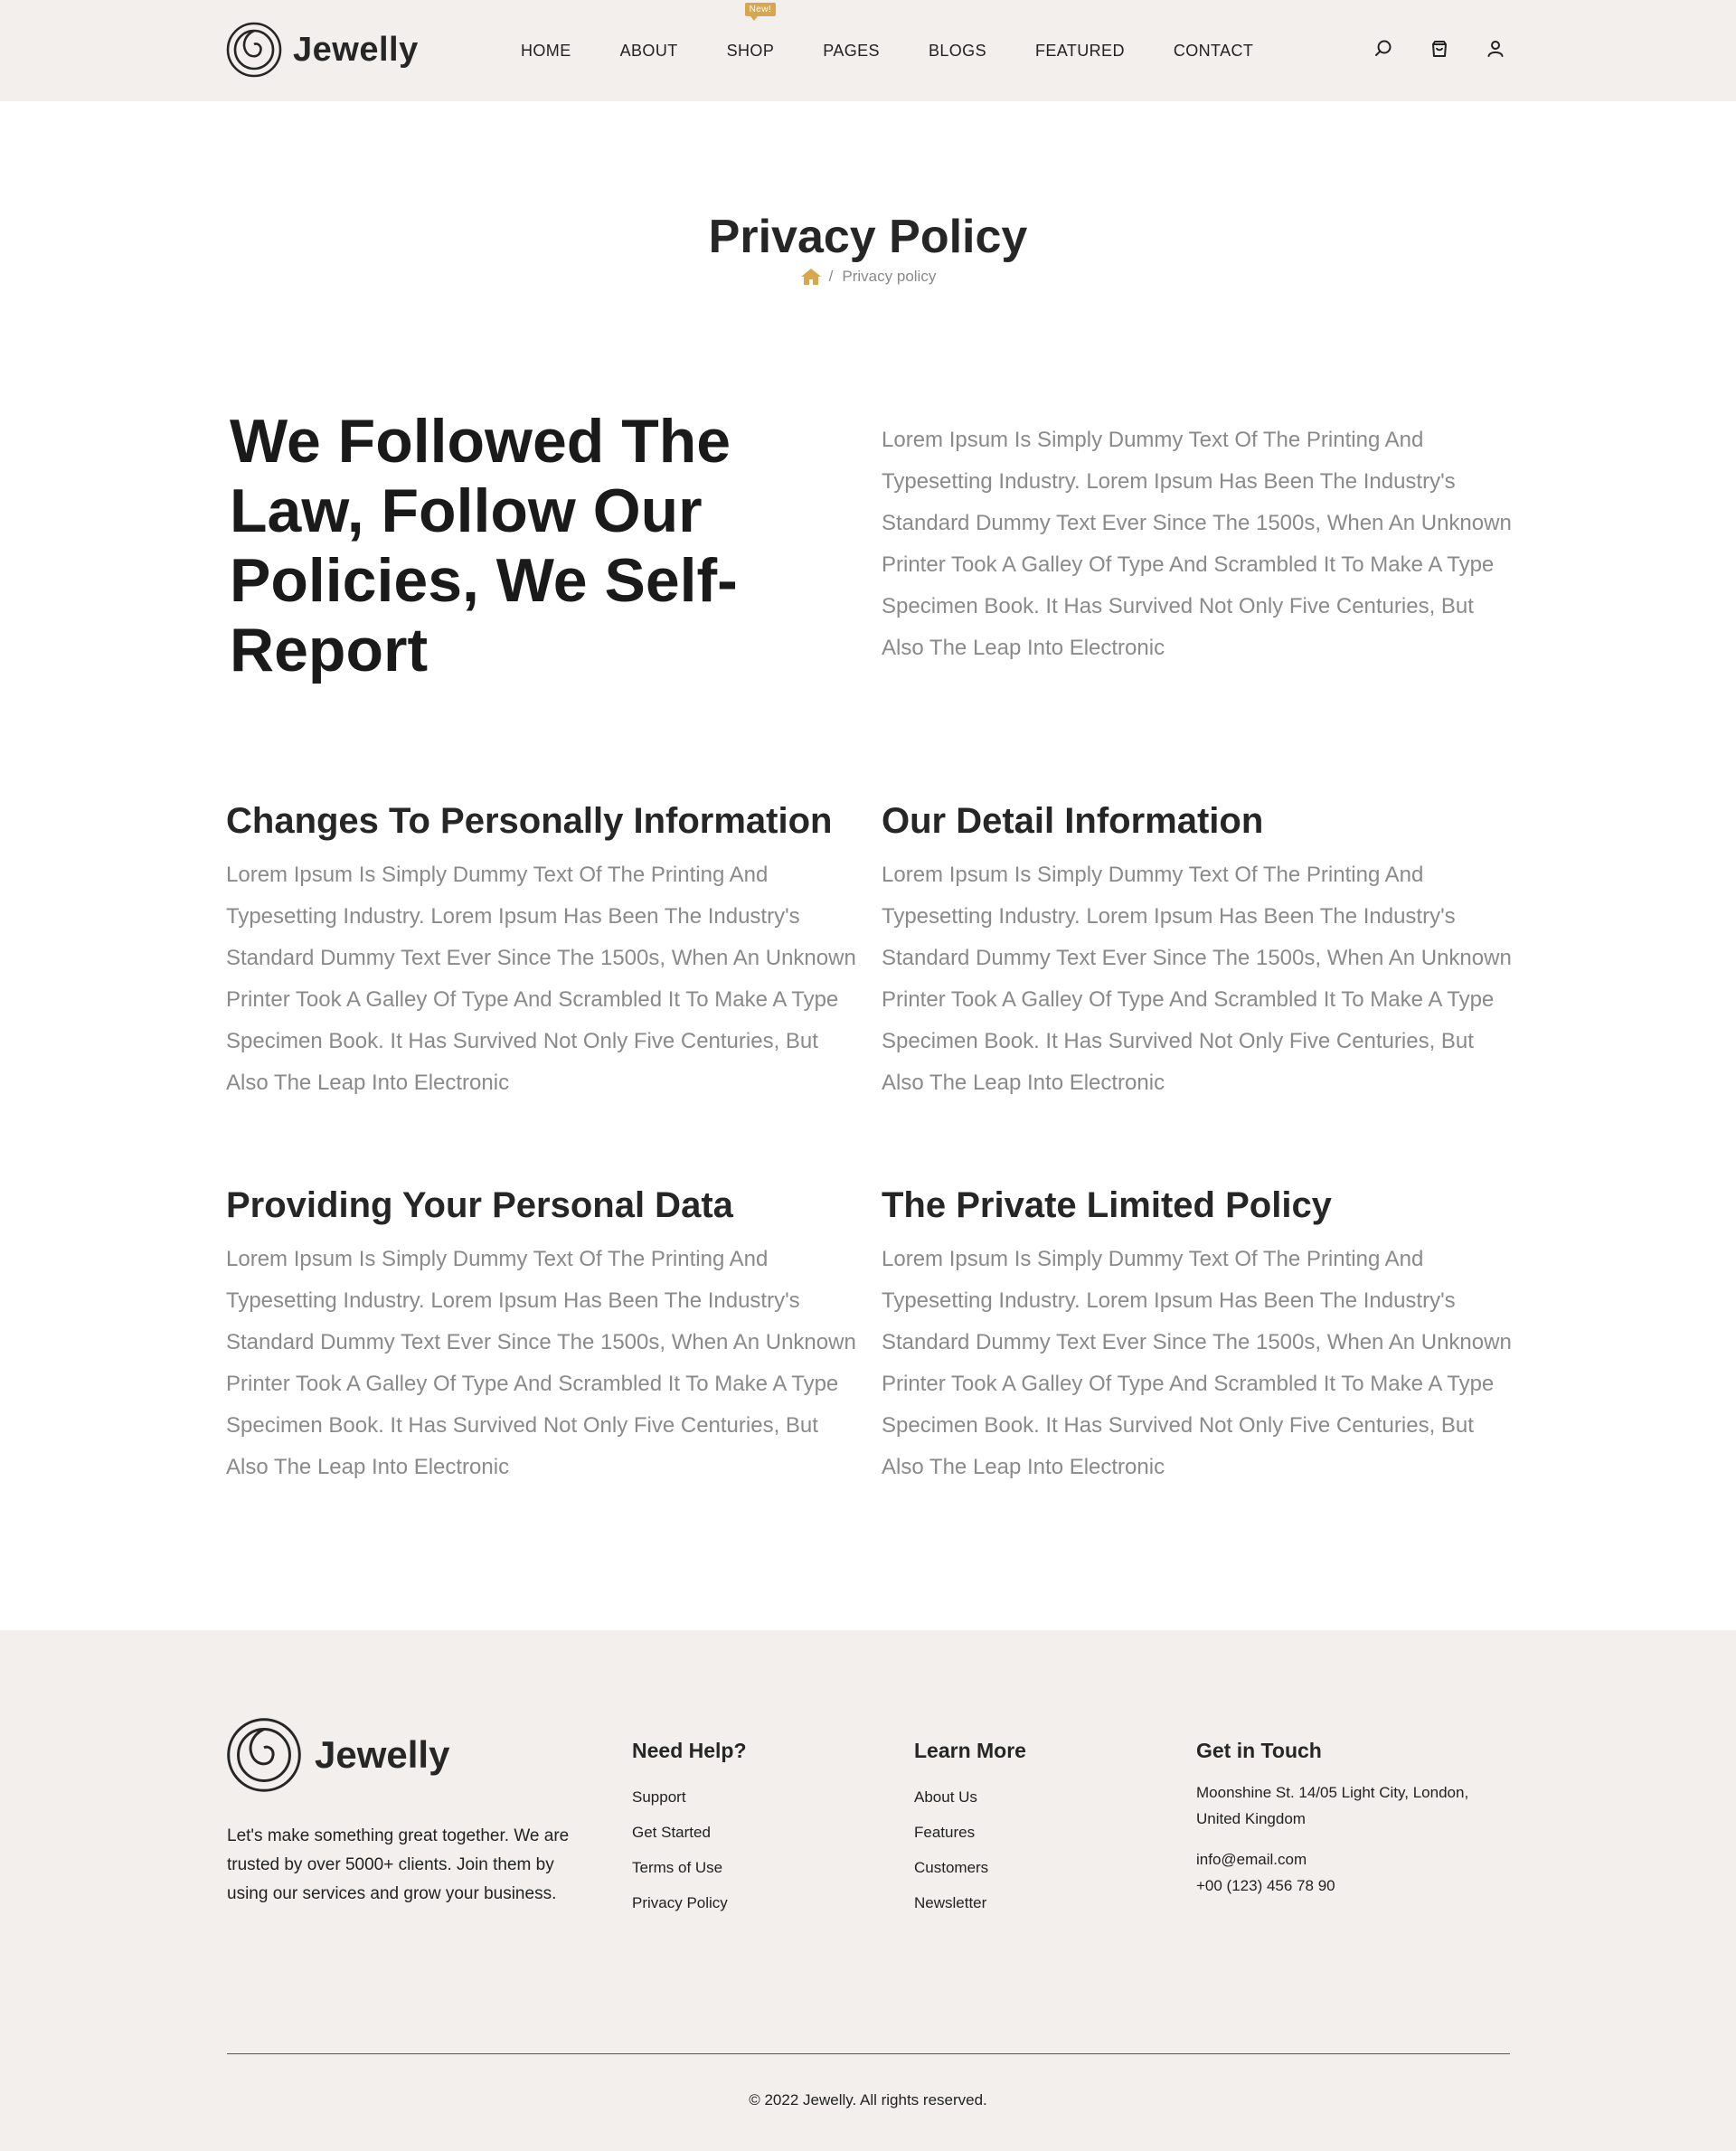 This screenshot has width=1736, height=2151. What do you see at coordinates (868, 237) in the screenshot?
I see `page-title: Privacy Policy` at bounding box center [868, 237].